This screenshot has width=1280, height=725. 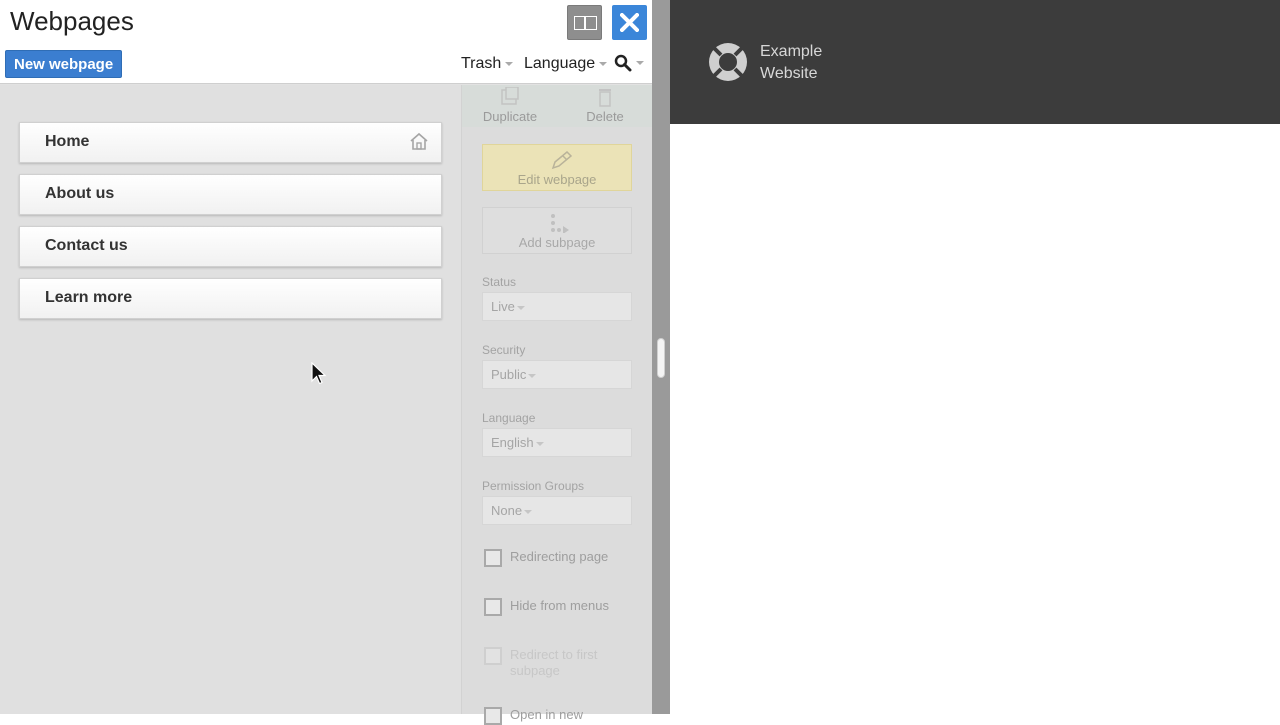 What do you see at coordinates (89, 297) in the screenshot?
I see `tree-item-label: Learn more` at bounding box center [89, 297].